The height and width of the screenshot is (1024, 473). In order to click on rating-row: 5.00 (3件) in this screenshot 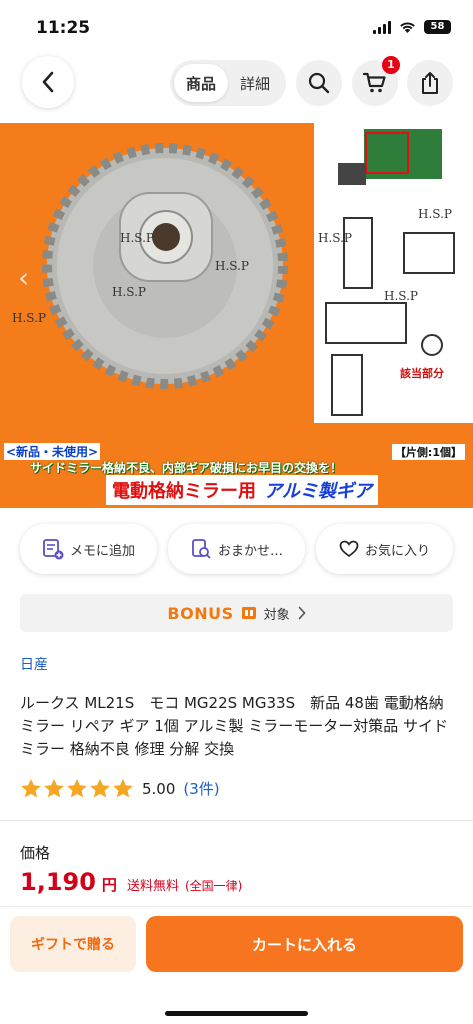, I will do `click(120, 788)`.